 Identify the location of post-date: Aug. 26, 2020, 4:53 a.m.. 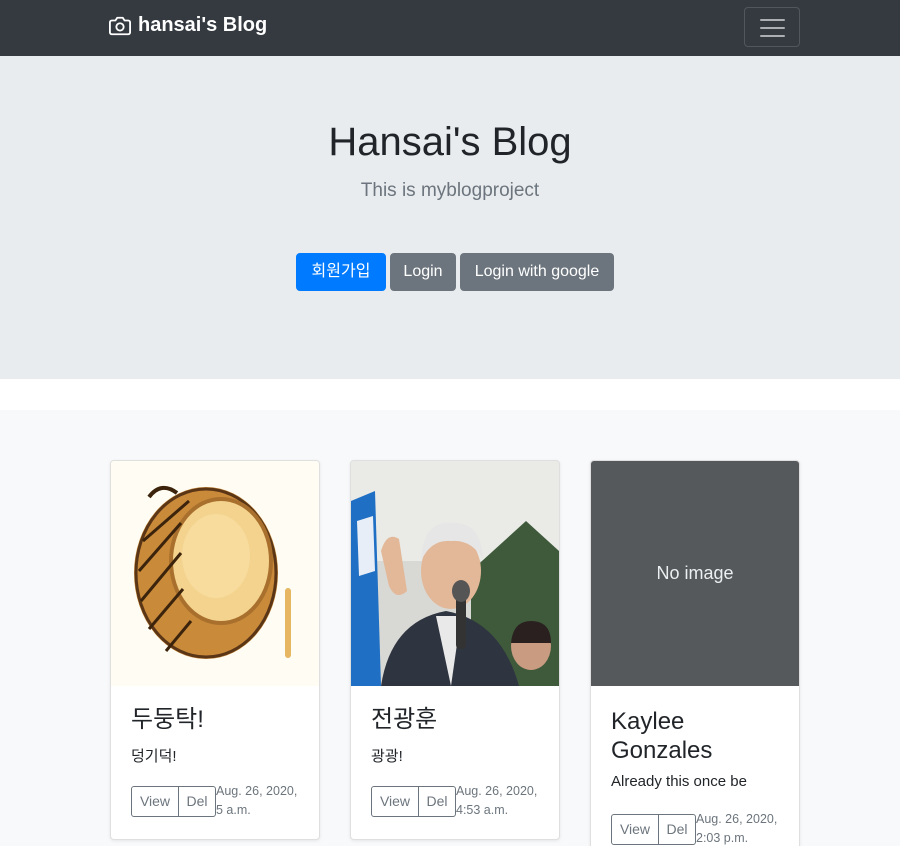
(496, 801).